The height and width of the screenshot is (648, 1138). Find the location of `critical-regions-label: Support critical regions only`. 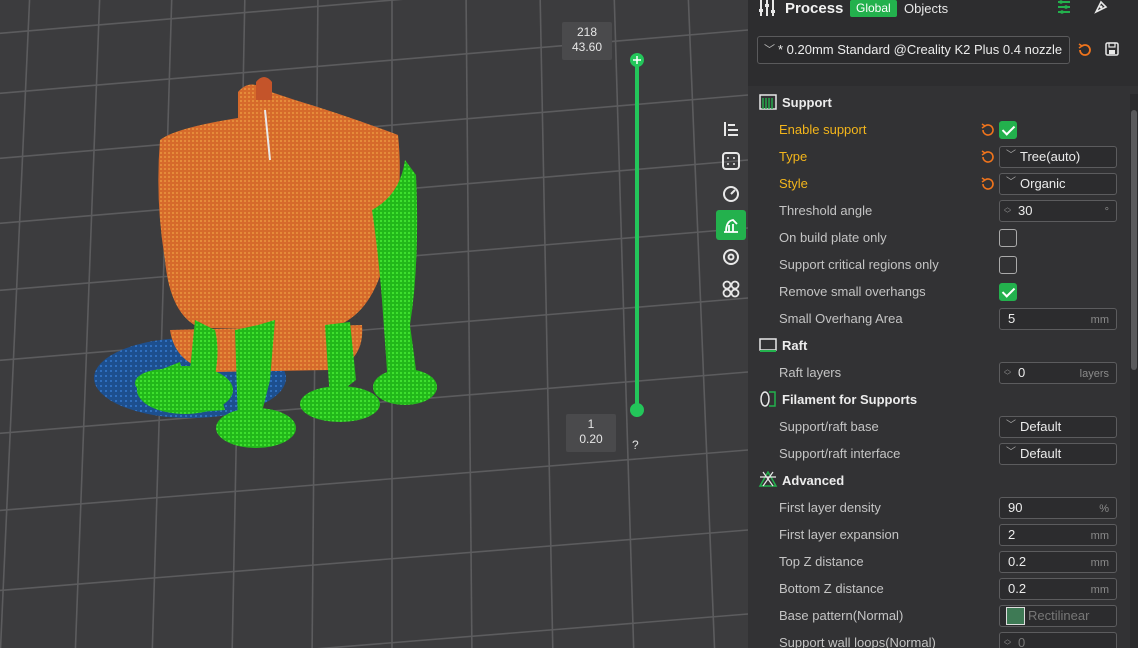

critical-regions-label: Support critical regions only is located at coordinates (859, 264).